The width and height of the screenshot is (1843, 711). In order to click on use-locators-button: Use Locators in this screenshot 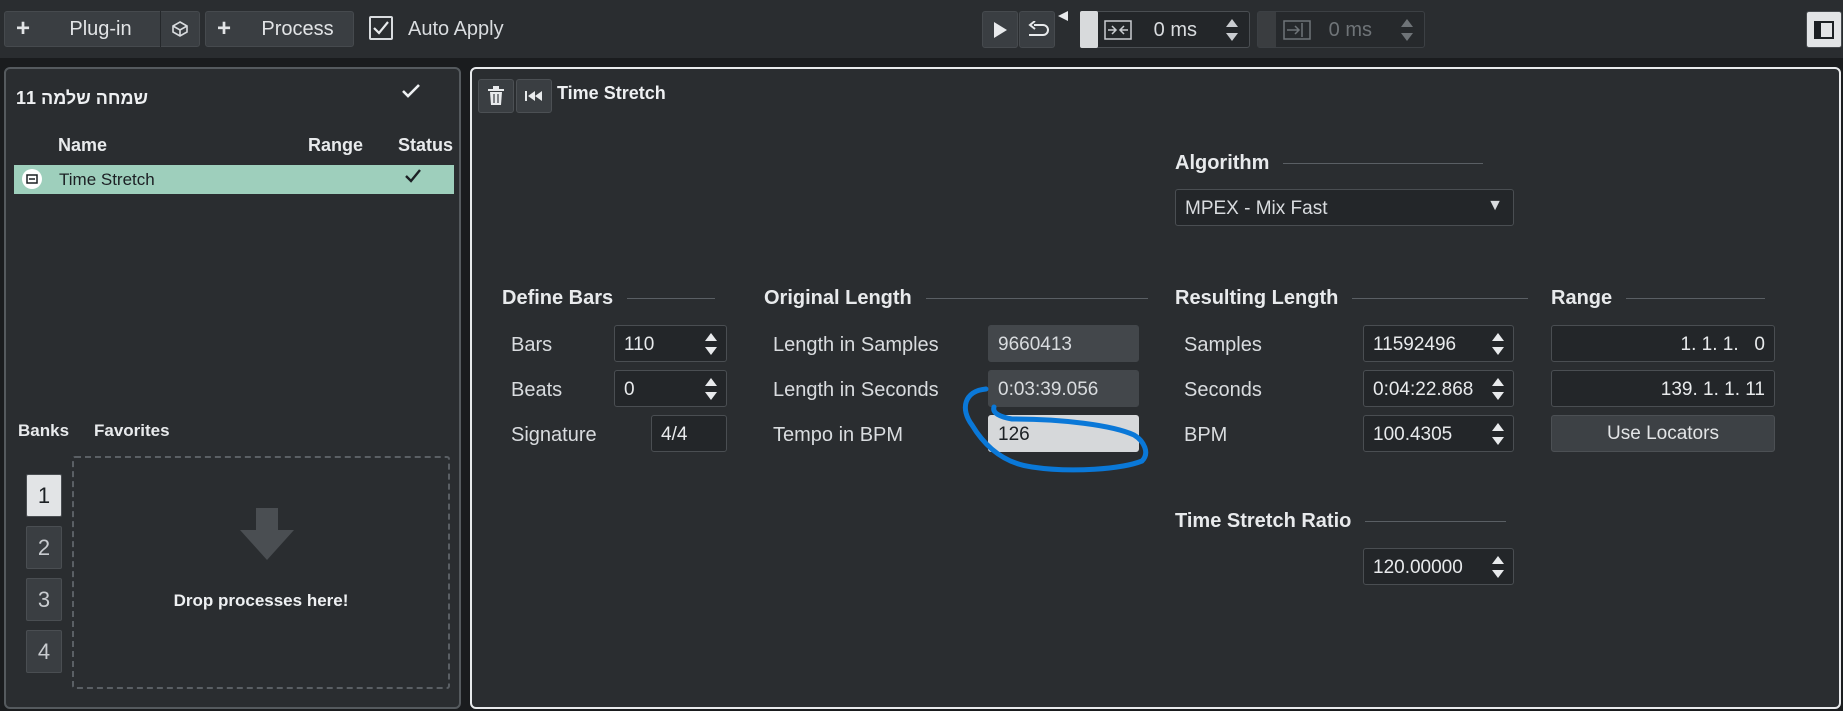, I will do `click(1663, 433)`.